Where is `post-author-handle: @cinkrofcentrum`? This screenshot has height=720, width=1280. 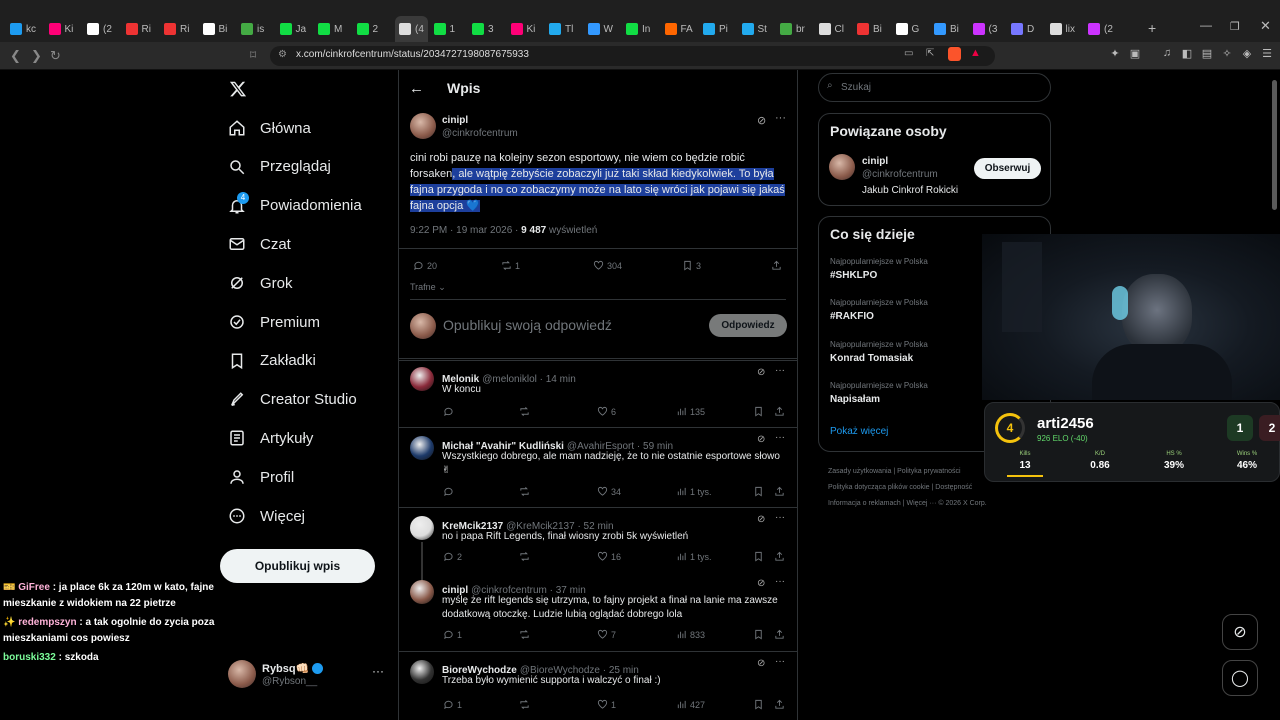
post-author-handle: @cinkrofcentrum is located at coordinates (480, 133).